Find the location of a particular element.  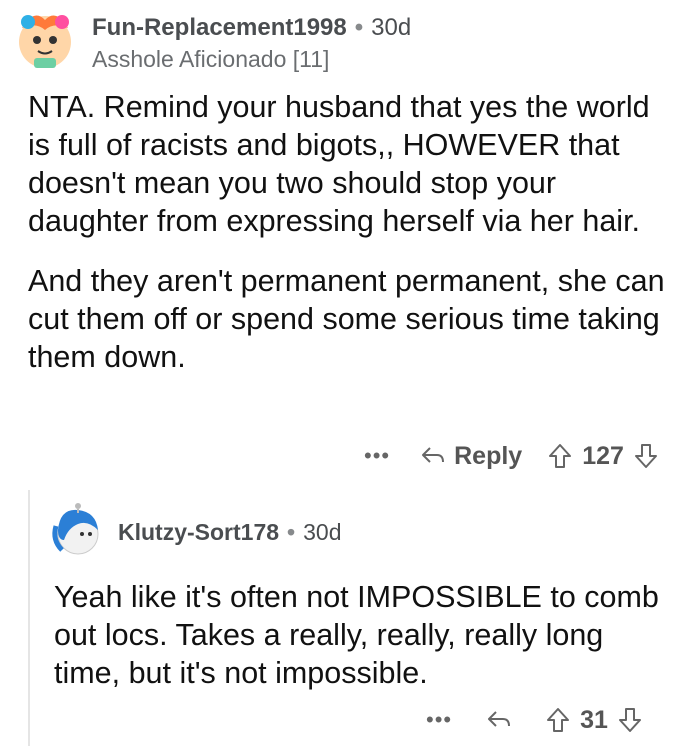

vote-controls: 127 is located at coordinates (603, 456).